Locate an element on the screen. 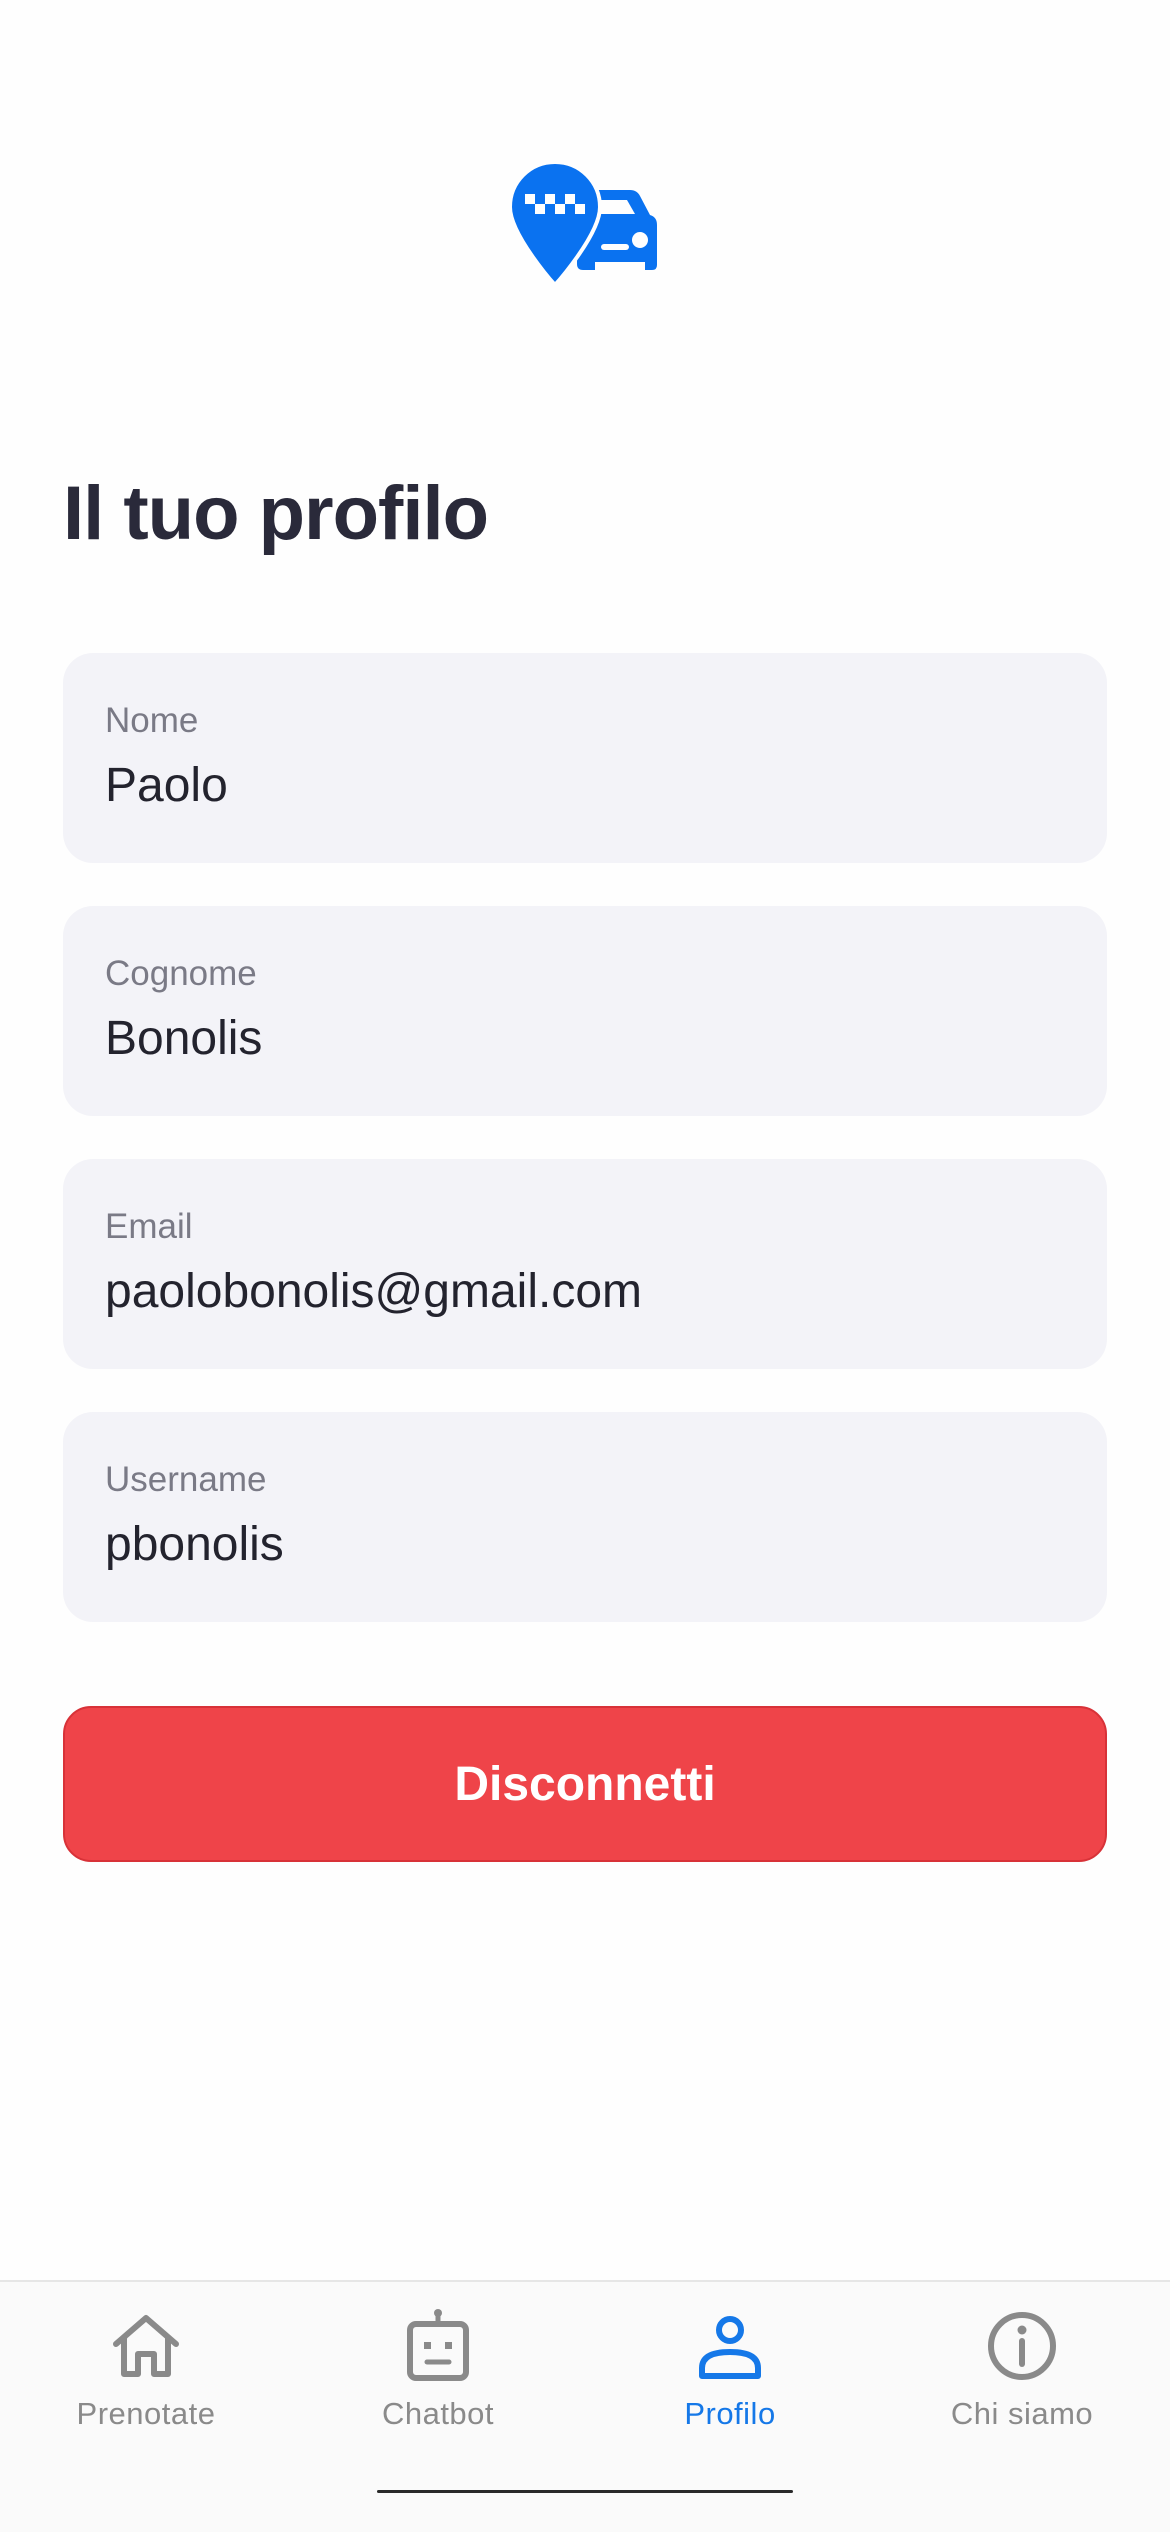 The width and height of the screenshot is (1170, 2532). taxi-location-pin-icon is located at coordinates (585, 225).